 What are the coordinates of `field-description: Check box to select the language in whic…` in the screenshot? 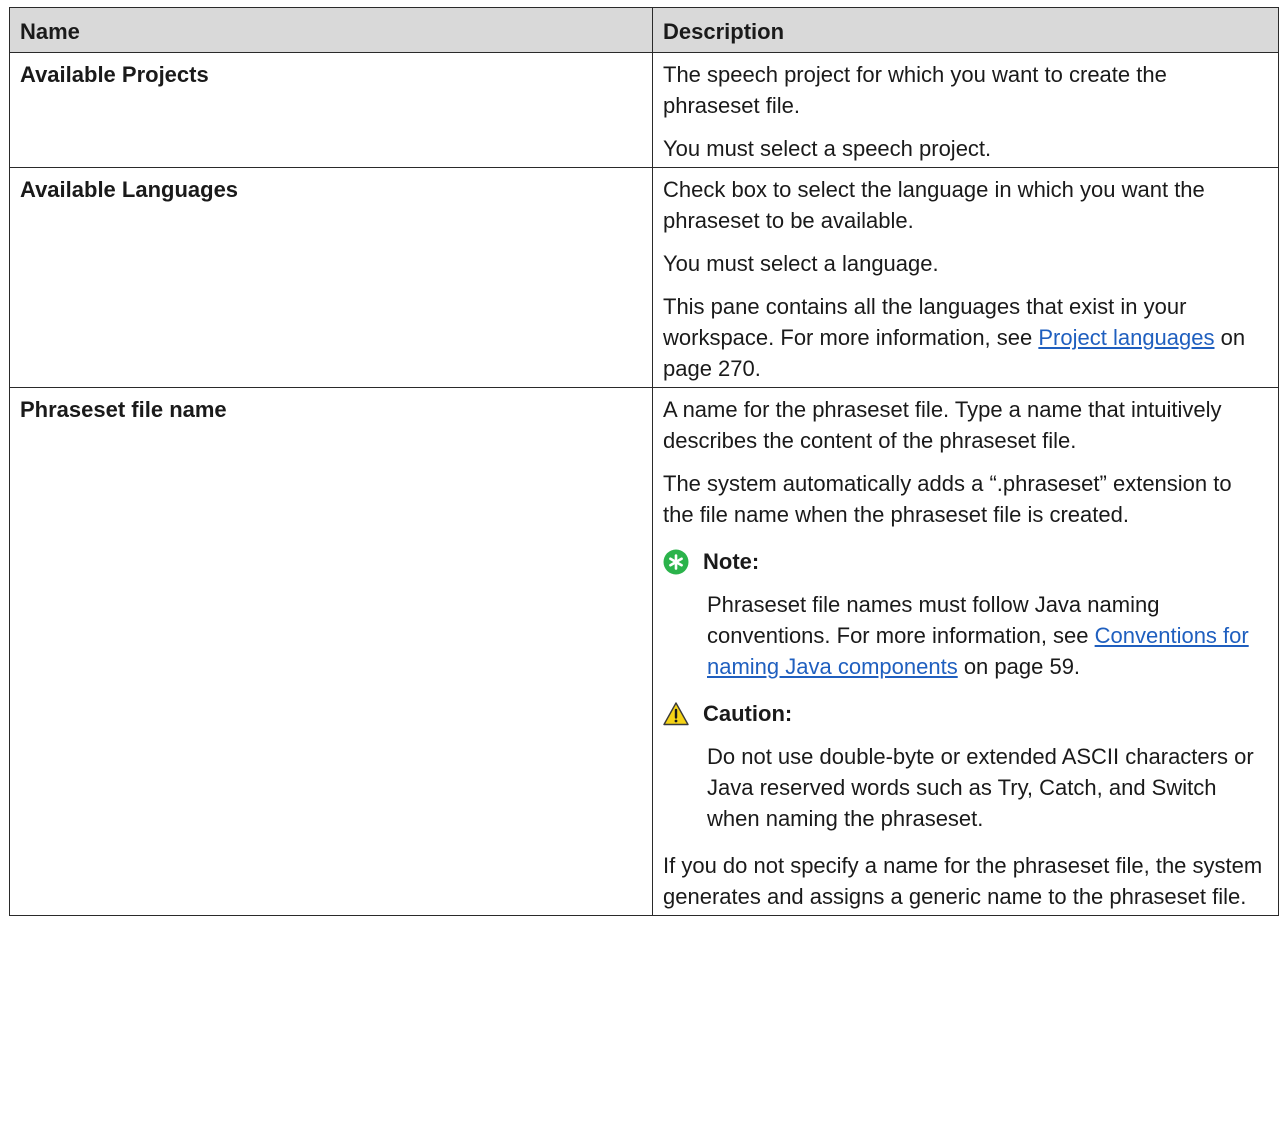 It's located at (965, 277).